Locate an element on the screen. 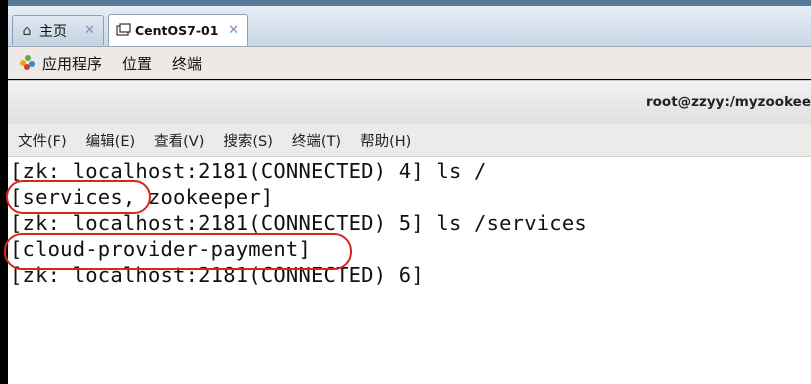  menu-file: 文件(F) is located at coordinates (42, 140).